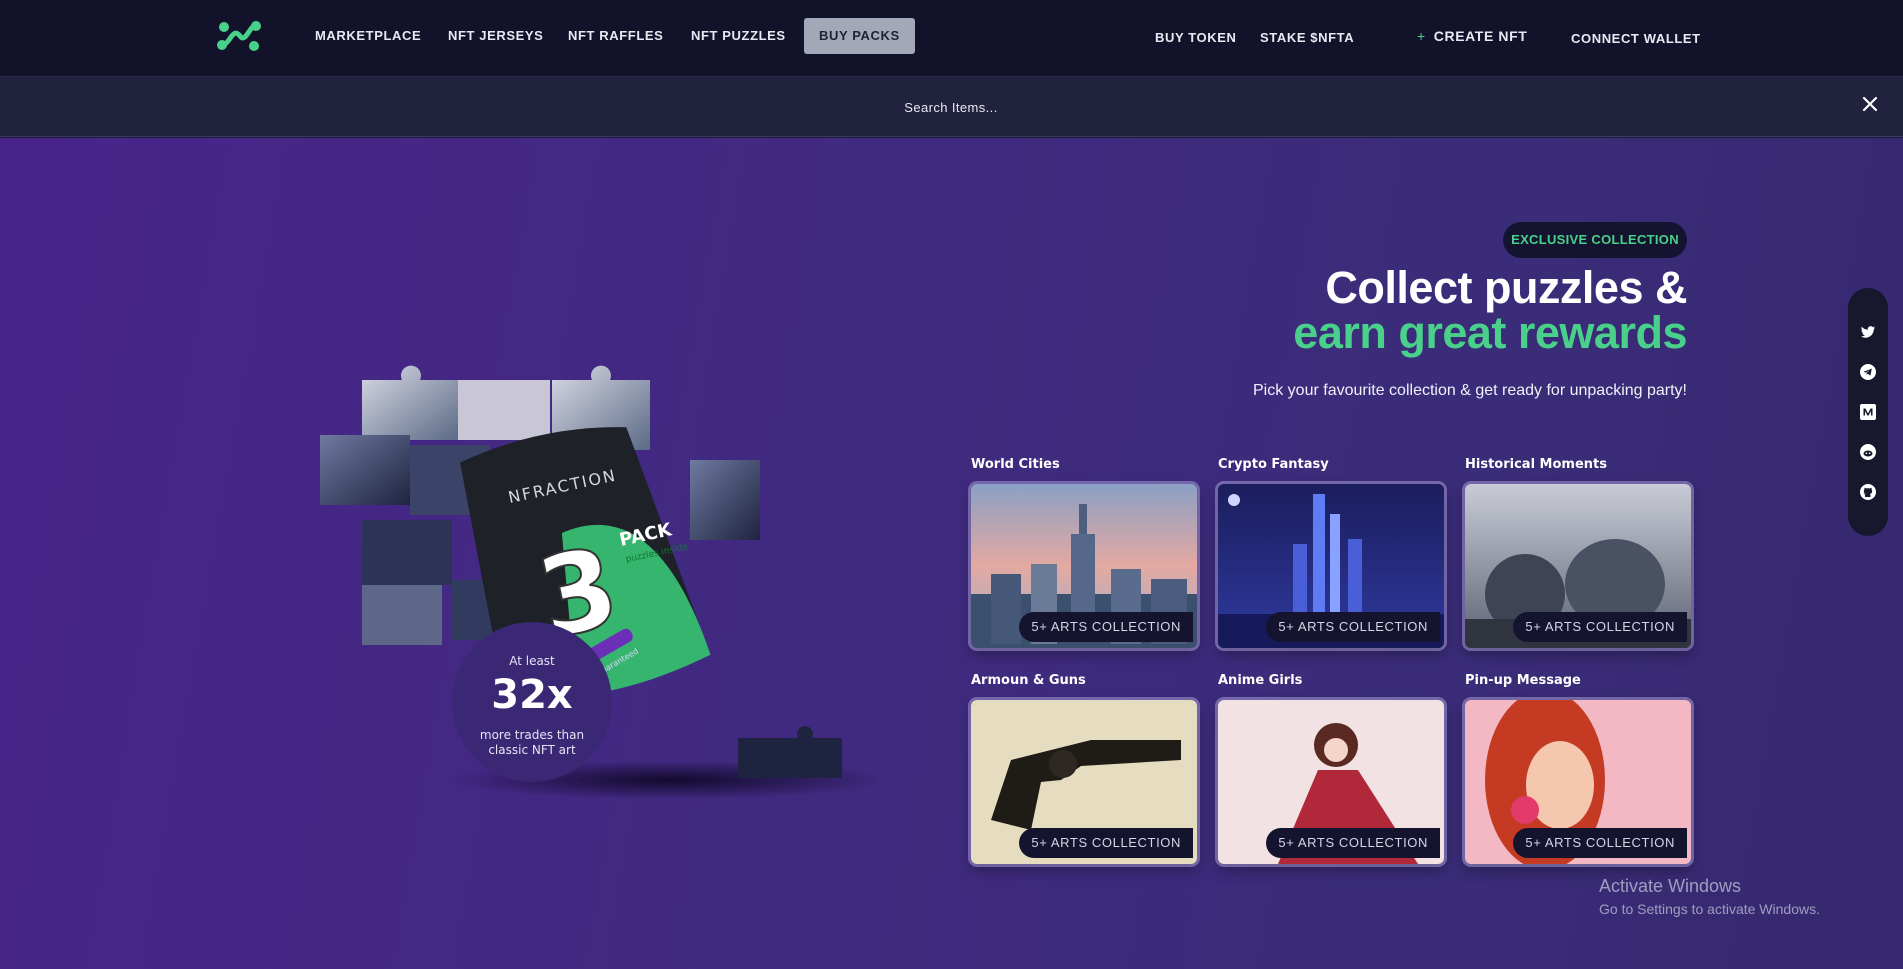  I want to click on headline-line-2: earn great rewards, so click(1490, 332).